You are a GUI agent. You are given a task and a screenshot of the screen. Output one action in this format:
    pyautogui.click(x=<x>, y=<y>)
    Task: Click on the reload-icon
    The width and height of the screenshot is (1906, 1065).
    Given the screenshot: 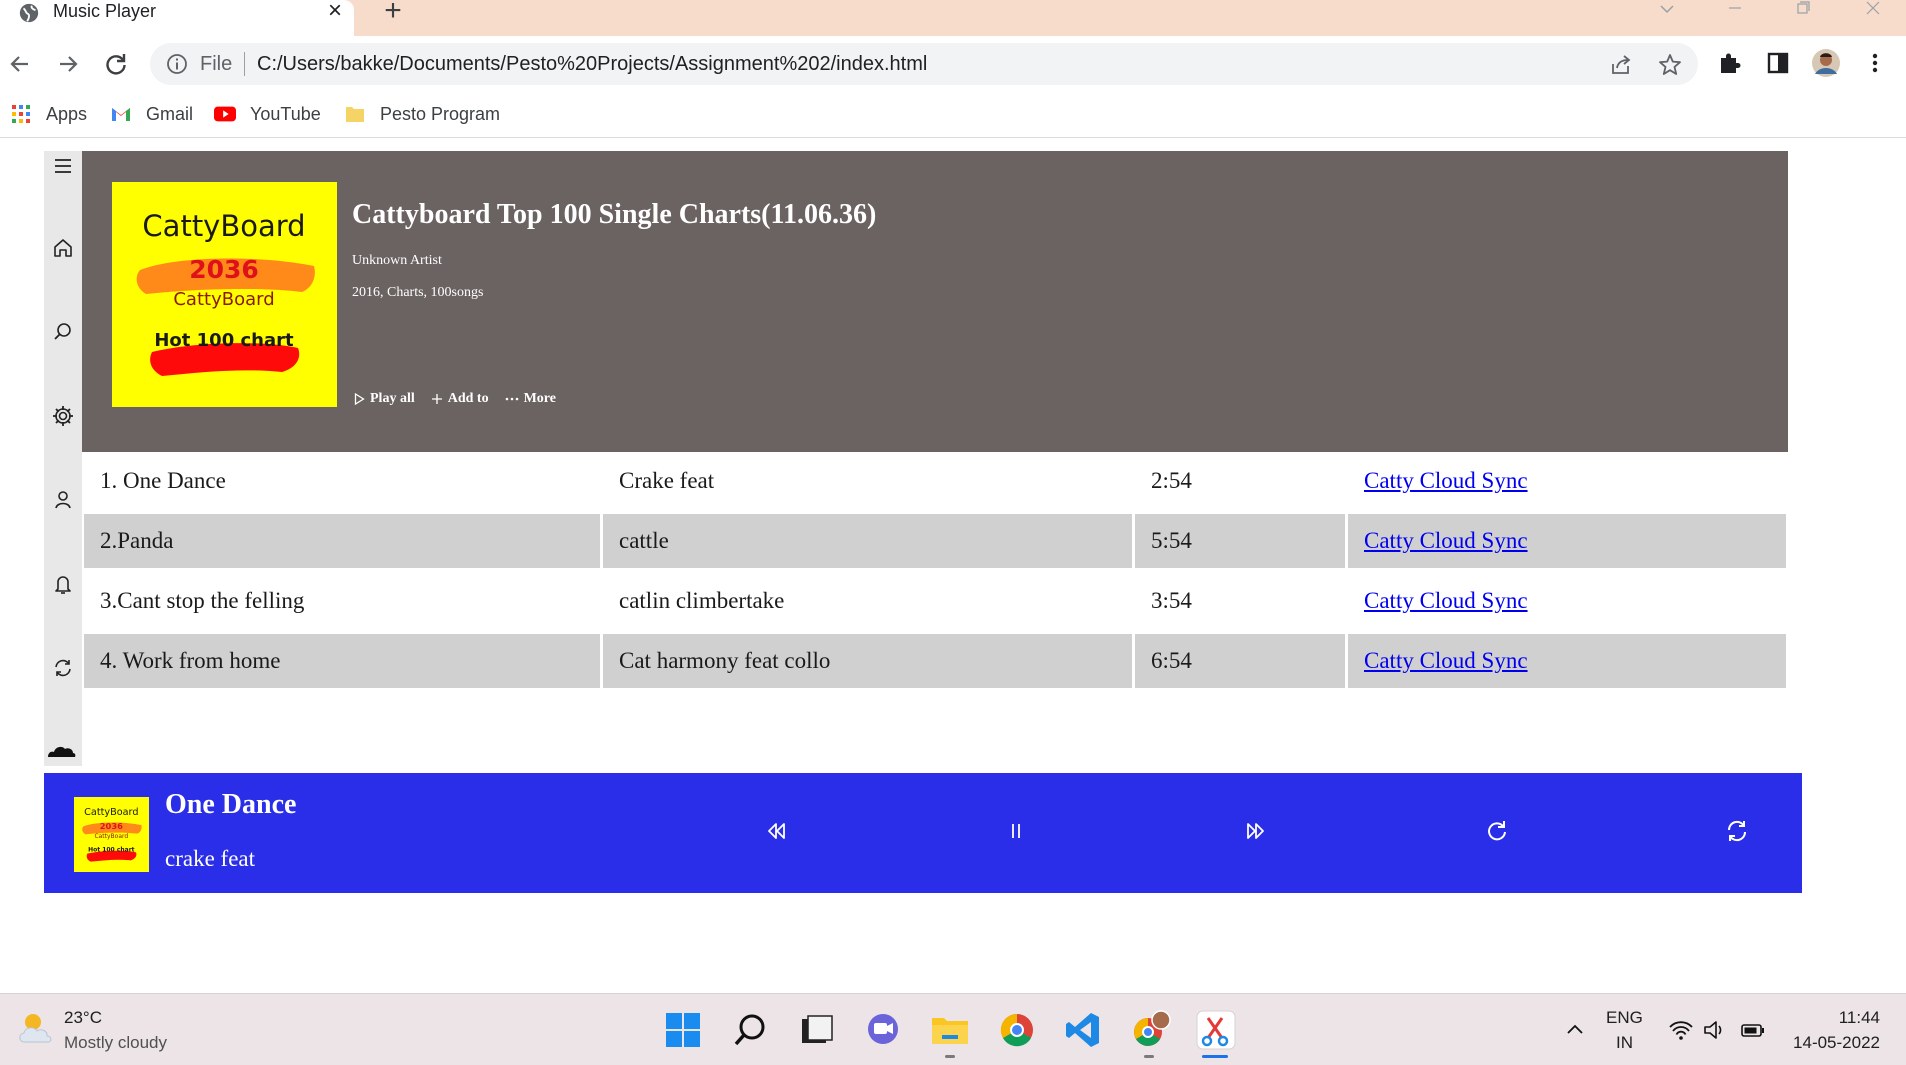 What is the action you would take?
    pyautogui.click(x=116, y=64)
    